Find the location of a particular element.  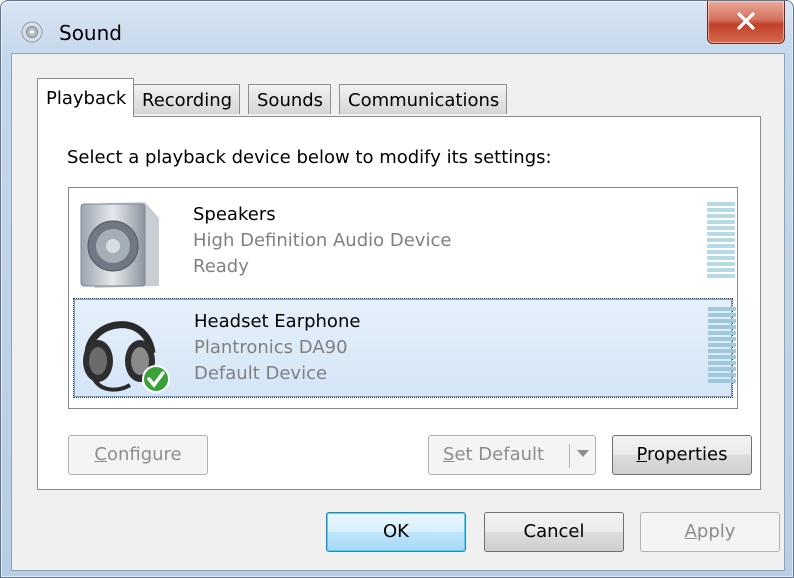

properties-button: Properties is located at coordinates (682, 455).